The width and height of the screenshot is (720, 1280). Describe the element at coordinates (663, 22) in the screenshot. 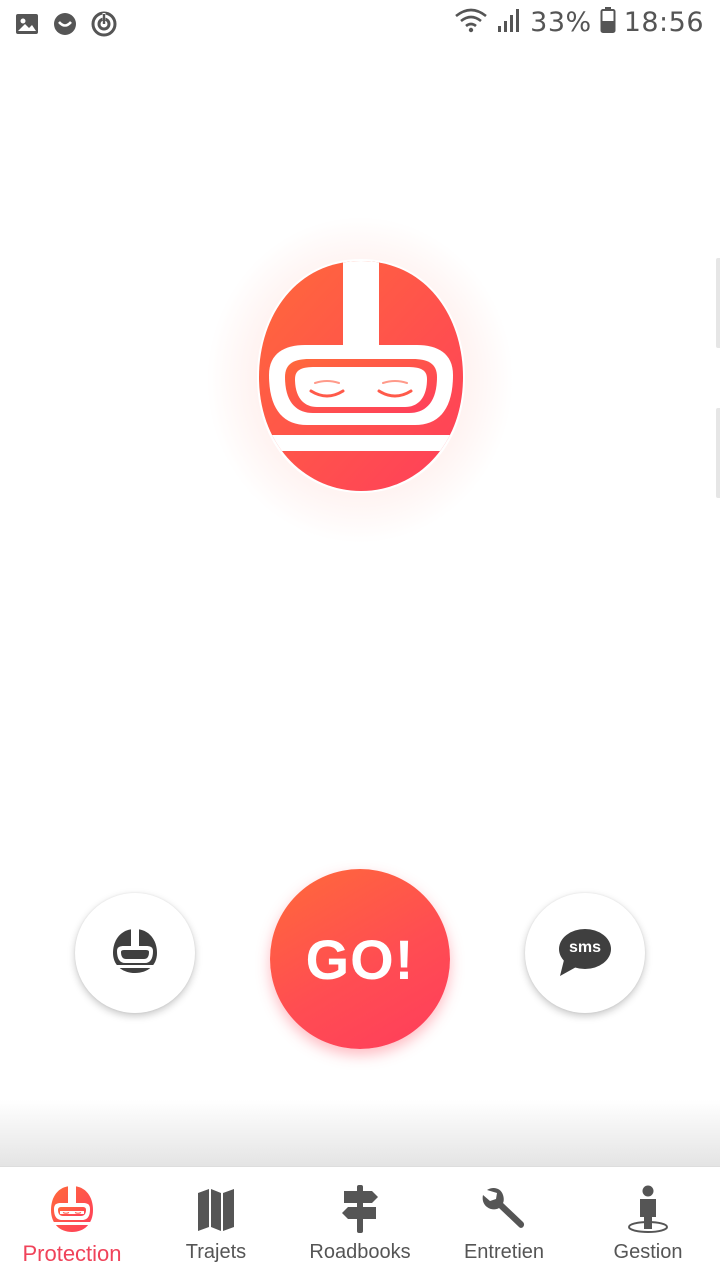

I see `clock: 18:56` at that location.